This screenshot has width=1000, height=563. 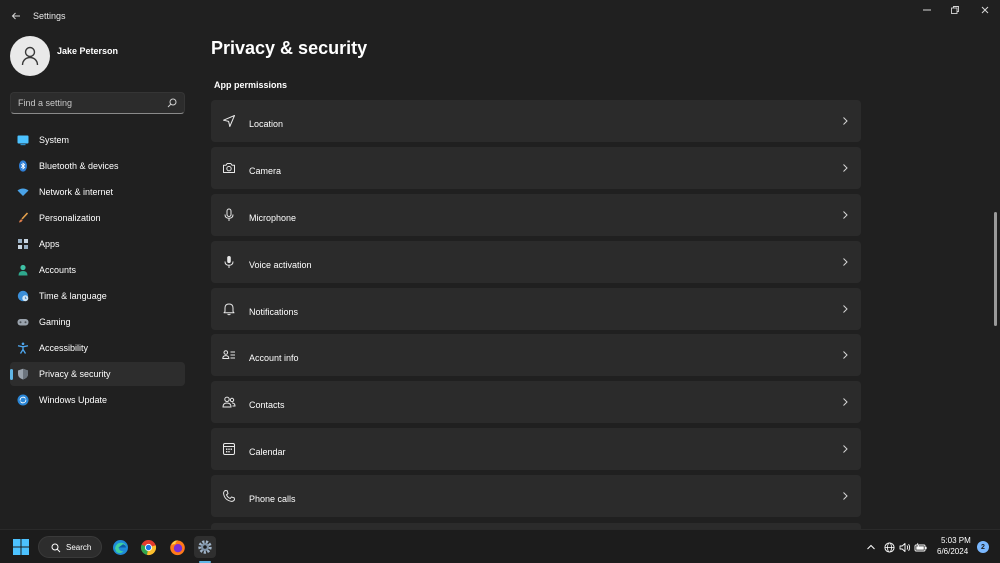 I want to click on taskbar: Search 5:03 PM 6/6/2024 2, so click(x=500, y=546).